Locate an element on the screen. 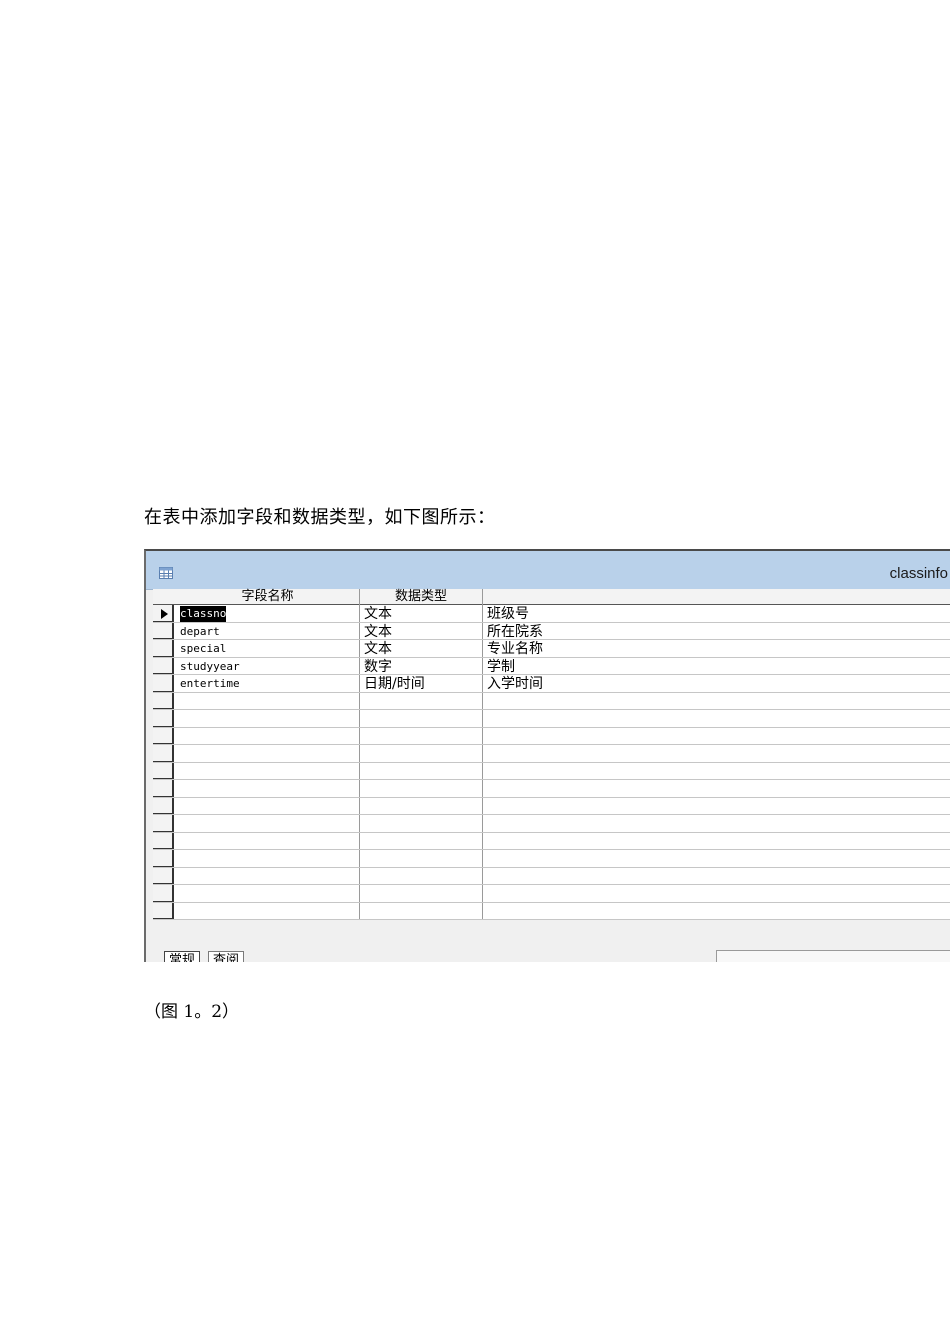 The height and width of the screenshot is (1344, 950). description-cell: 专业名称 is located at coordinates (515, 649).